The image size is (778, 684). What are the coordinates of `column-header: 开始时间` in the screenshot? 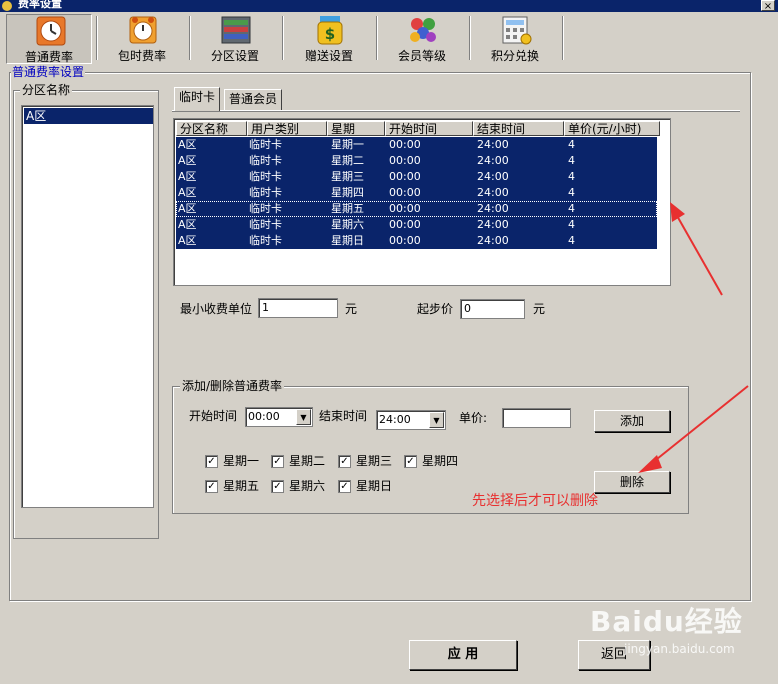 It's located at (429, 128).